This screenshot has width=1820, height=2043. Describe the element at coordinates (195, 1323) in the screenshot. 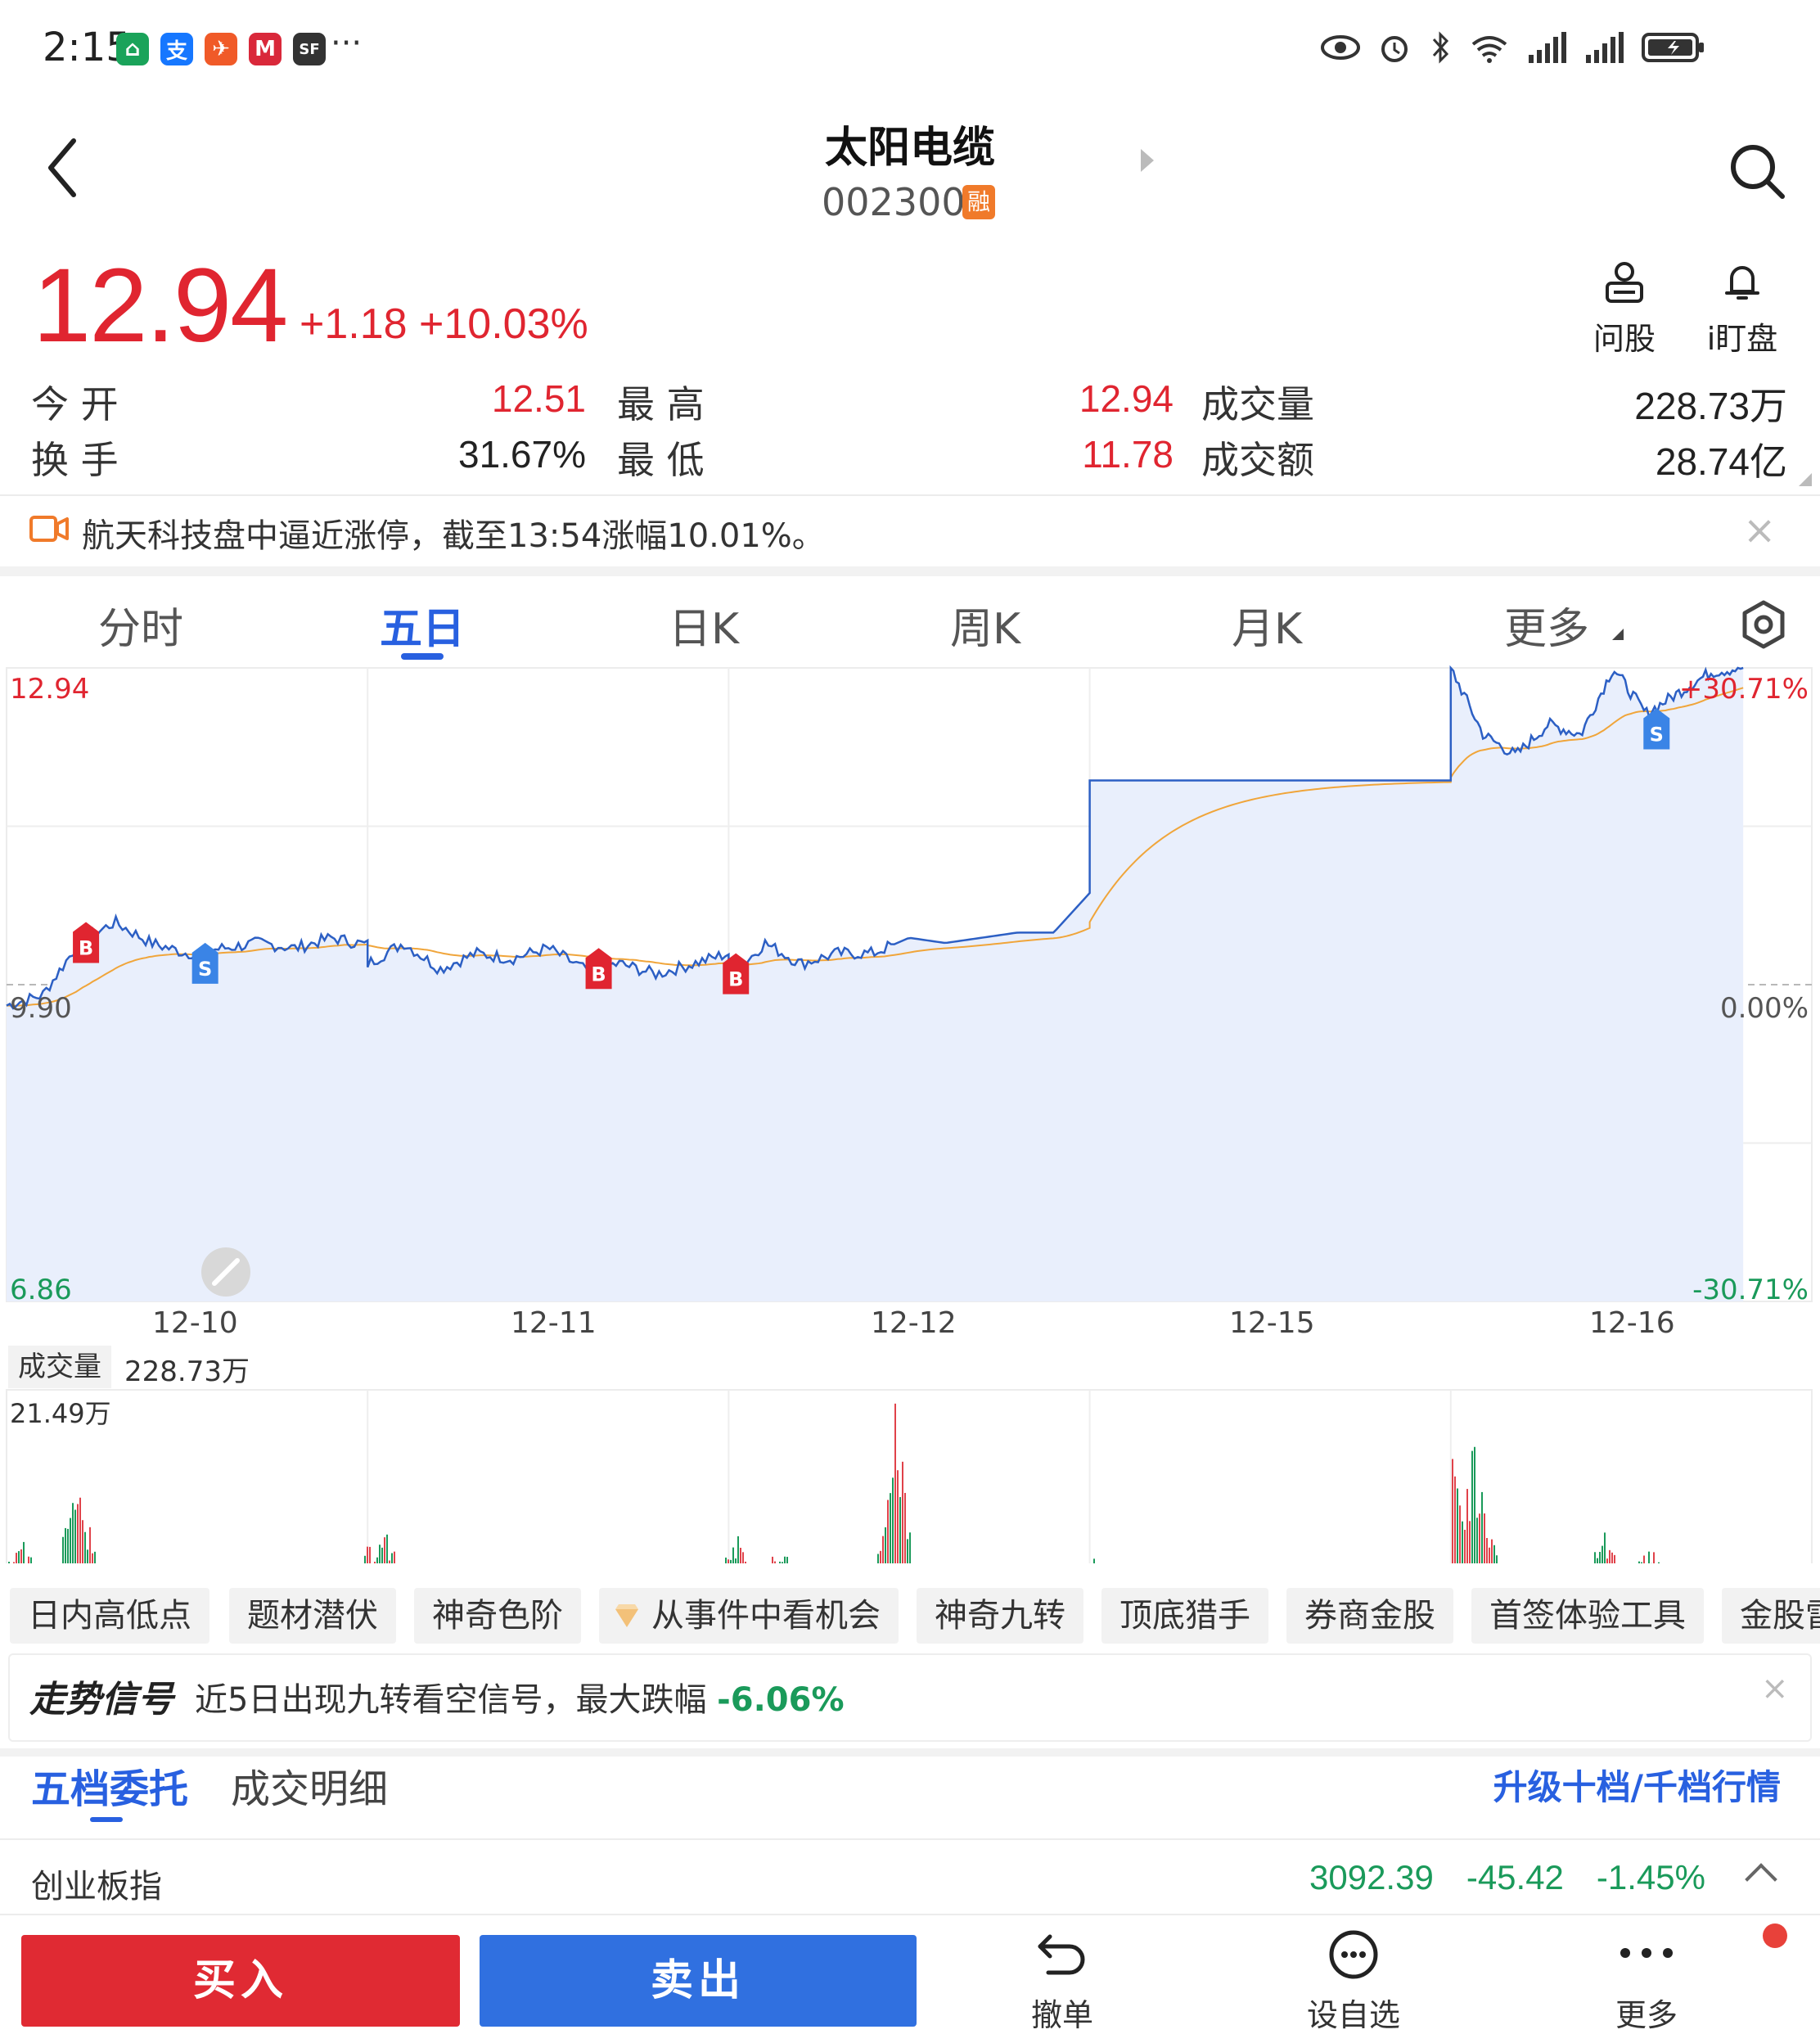

I see `date-label: 12-10` at that location.